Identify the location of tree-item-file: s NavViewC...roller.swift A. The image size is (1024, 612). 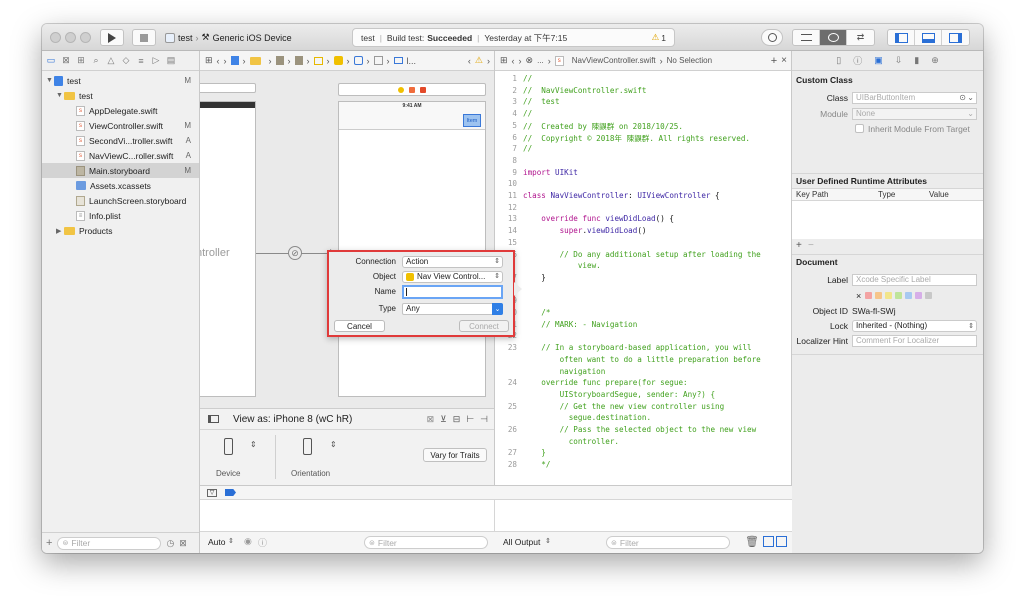
(120, 155).